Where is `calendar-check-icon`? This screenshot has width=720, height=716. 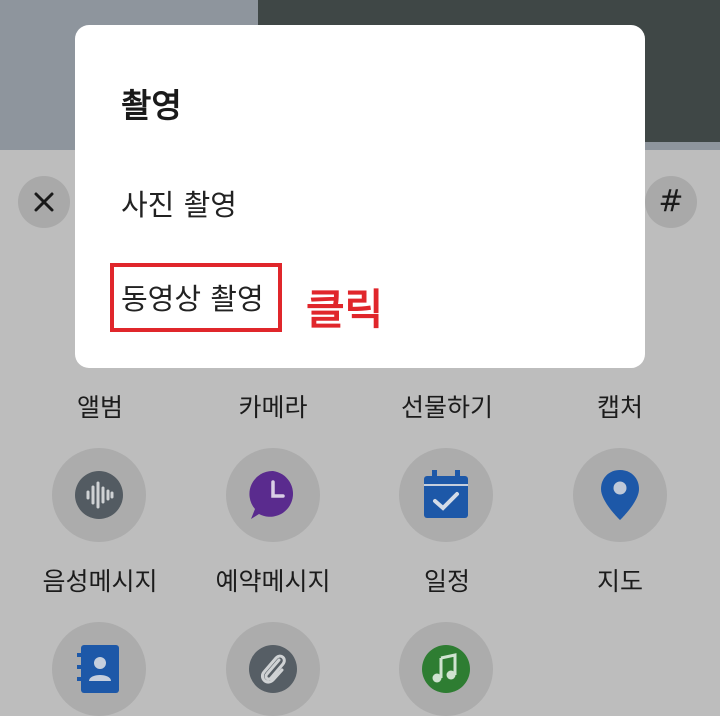 calendar-check-icon is located at coordinates (446, 494).